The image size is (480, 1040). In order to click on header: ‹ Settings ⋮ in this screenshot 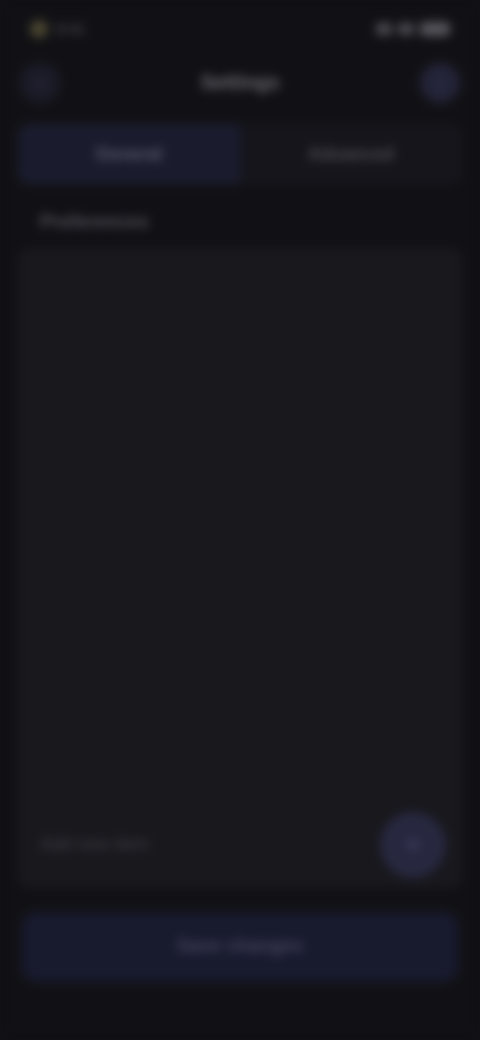, I will do `click(240, 83)`.